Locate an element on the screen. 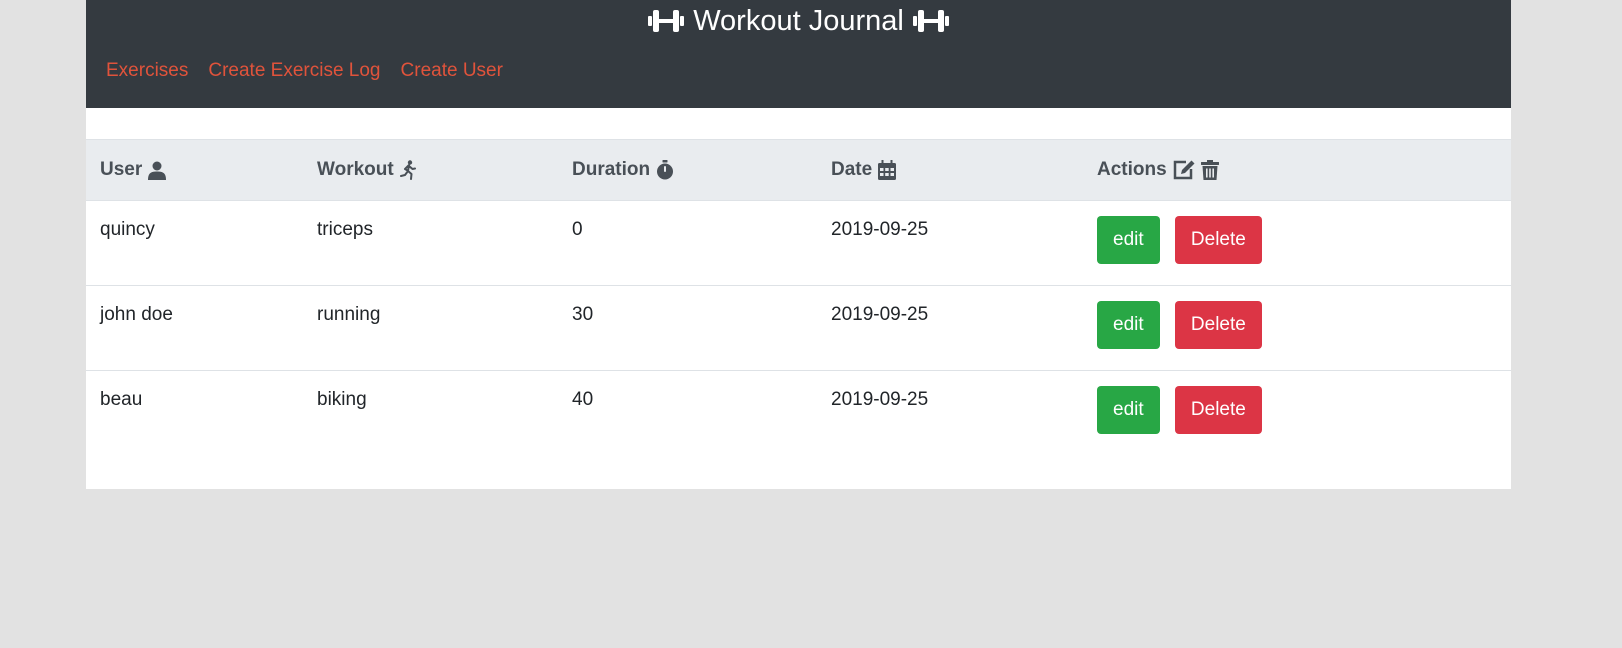  brand: Workout Journal is located at coordinates (798, 21).